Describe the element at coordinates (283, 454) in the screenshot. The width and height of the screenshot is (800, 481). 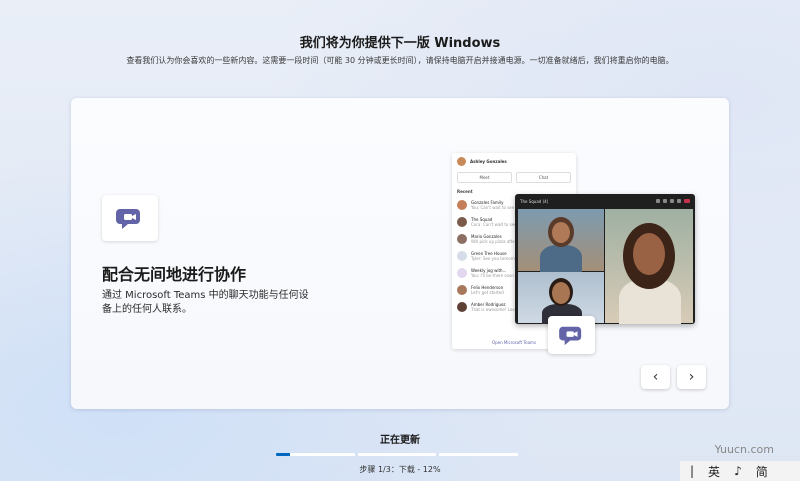
I see `progress-fill` at that location.